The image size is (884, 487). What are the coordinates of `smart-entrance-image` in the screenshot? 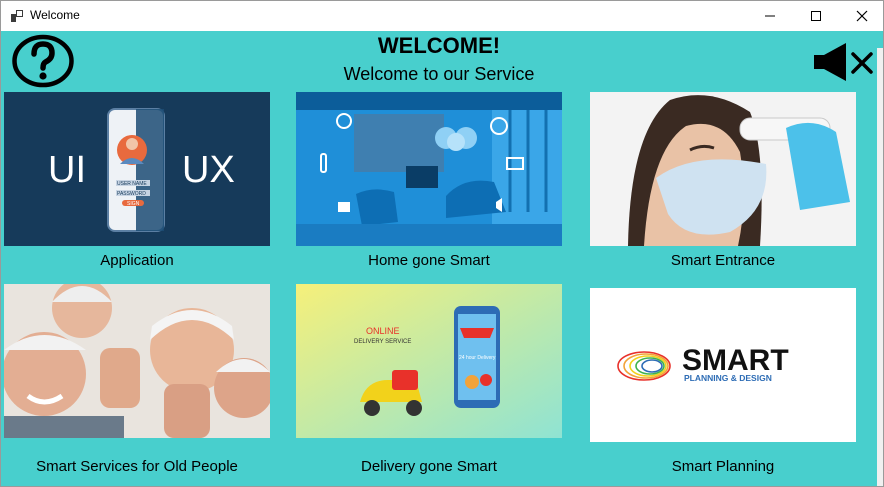 It's located at (723, 169).